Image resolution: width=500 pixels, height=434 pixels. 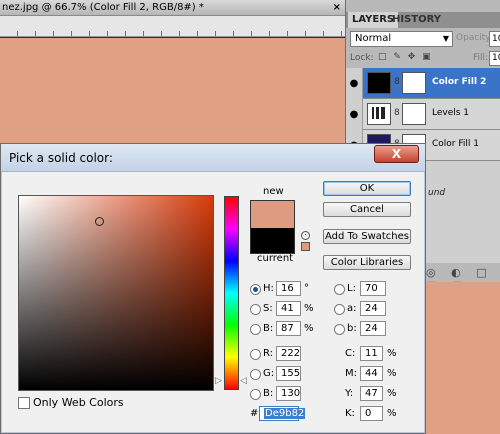 What do you see at coordinates (309, 328) in the screenshot?
I see `b-unit: %` at bounding box center [309, 328].